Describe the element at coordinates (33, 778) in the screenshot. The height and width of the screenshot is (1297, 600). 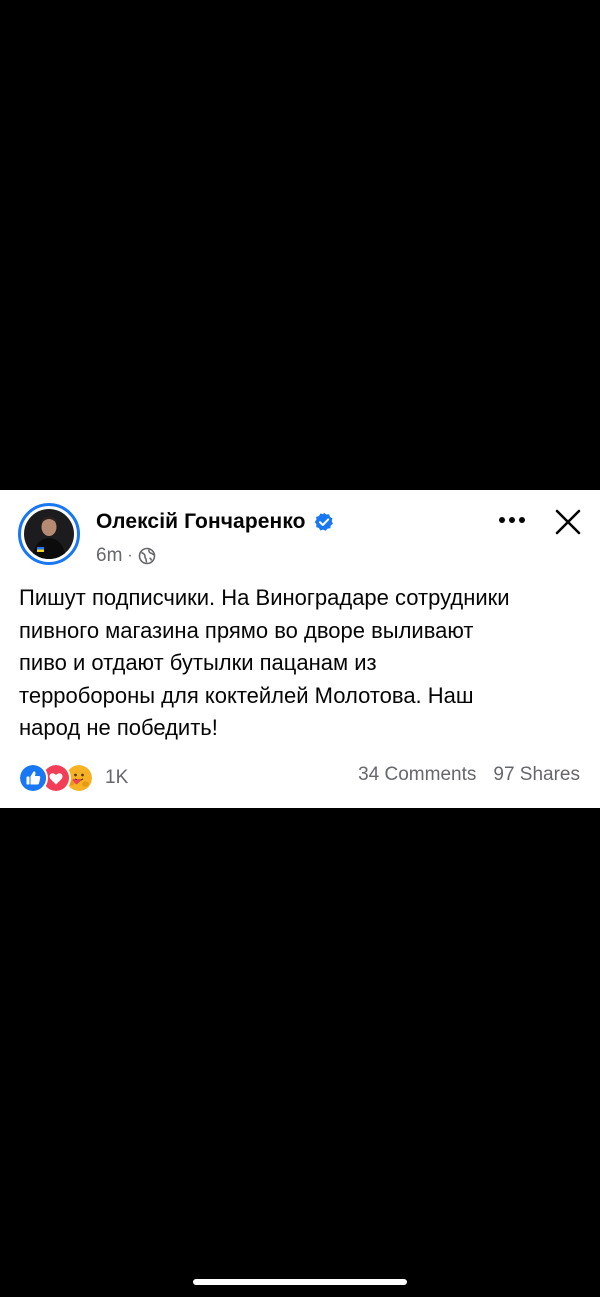
I see `like-icon` at that location.